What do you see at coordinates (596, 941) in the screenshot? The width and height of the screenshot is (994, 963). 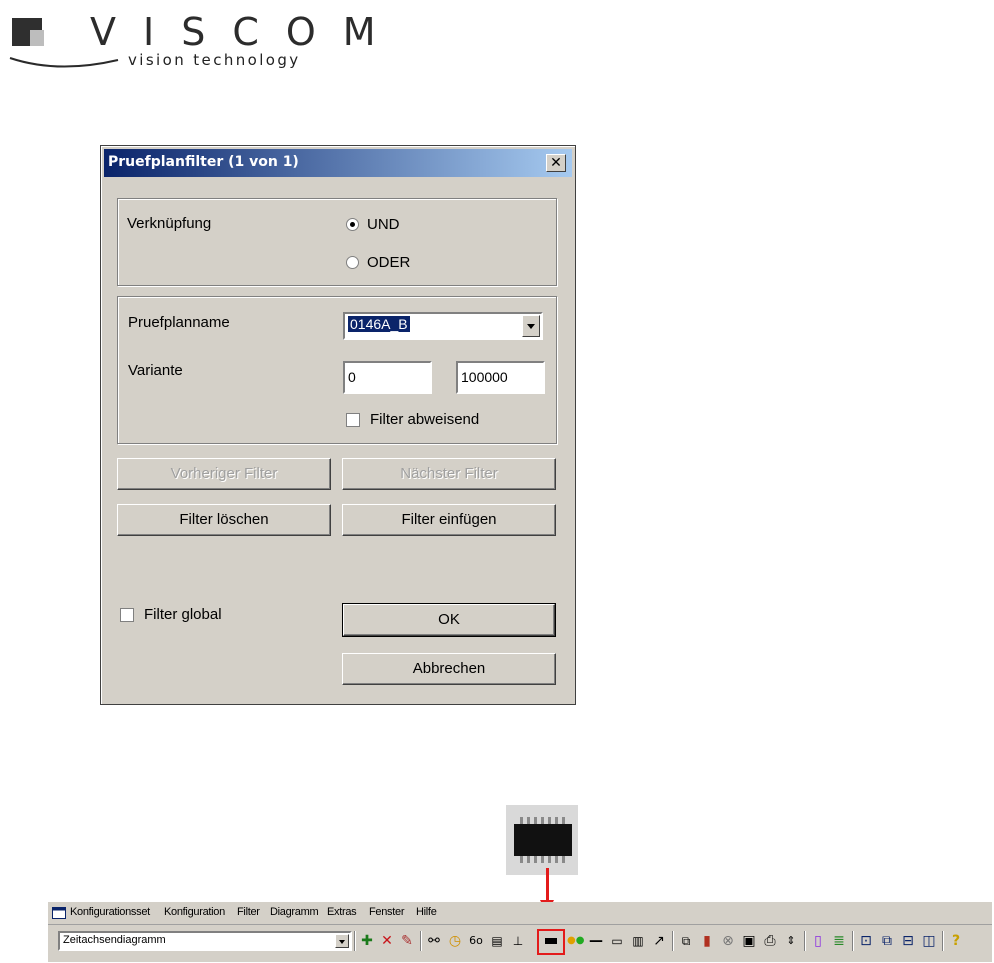 I see `line-icon: —` at bounding box center [596, 941].